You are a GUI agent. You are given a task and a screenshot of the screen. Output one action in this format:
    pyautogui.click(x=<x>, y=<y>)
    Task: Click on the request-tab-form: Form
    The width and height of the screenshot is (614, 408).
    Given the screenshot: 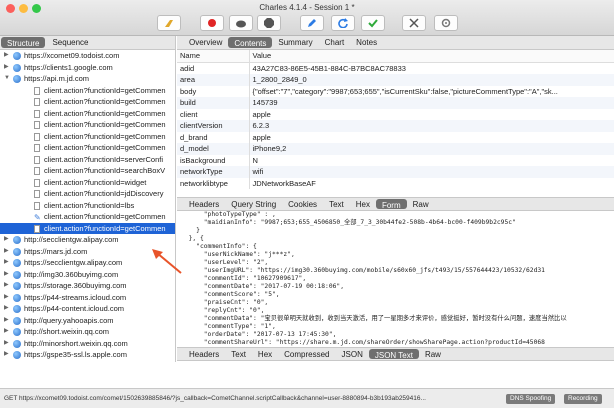 What is the action you would take?
    pyautogui.click(x=391, y=204)
    